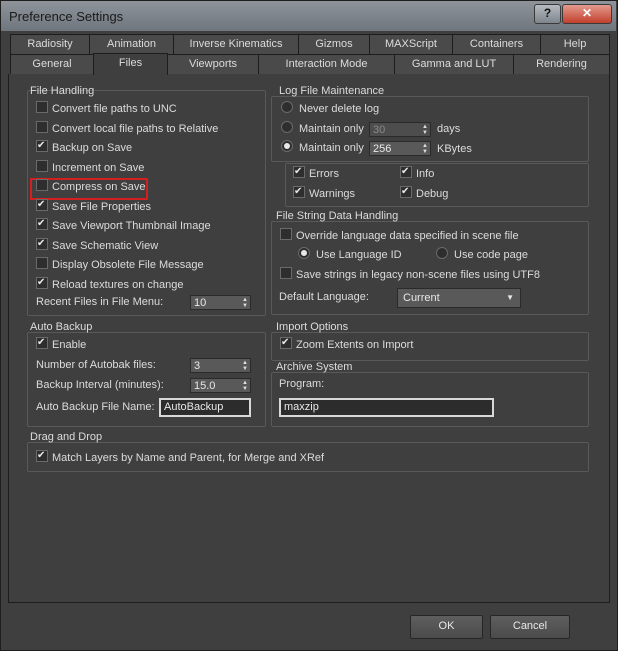 This screenshot has height=651, width=618. Describe the element at coordinates (547, 14) in the screenshot. I see `help-button: ?` at that location.